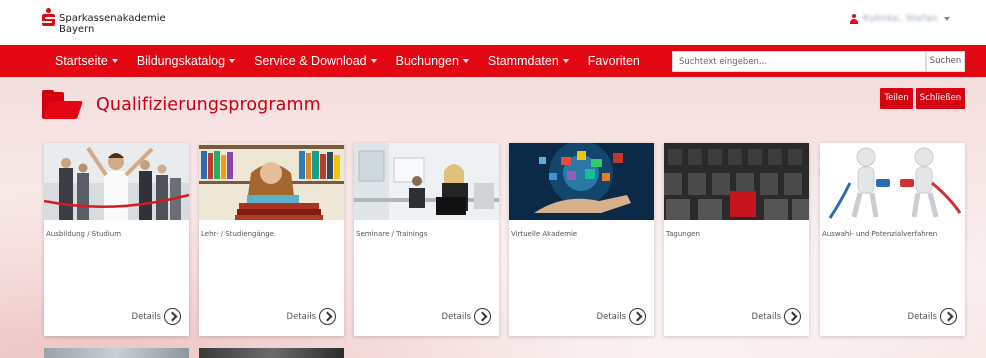  I want to click on user-name: Kuhnke, Stefan, so click(900, 19).